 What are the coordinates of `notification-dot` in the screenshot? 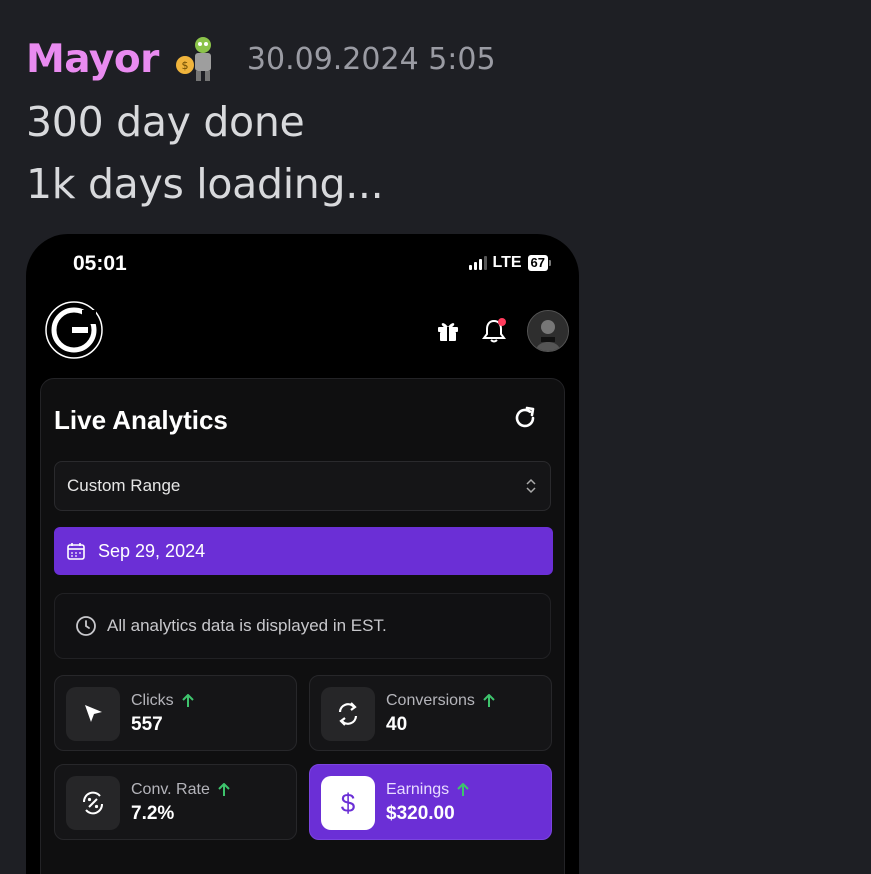 It's located at (502, 322).